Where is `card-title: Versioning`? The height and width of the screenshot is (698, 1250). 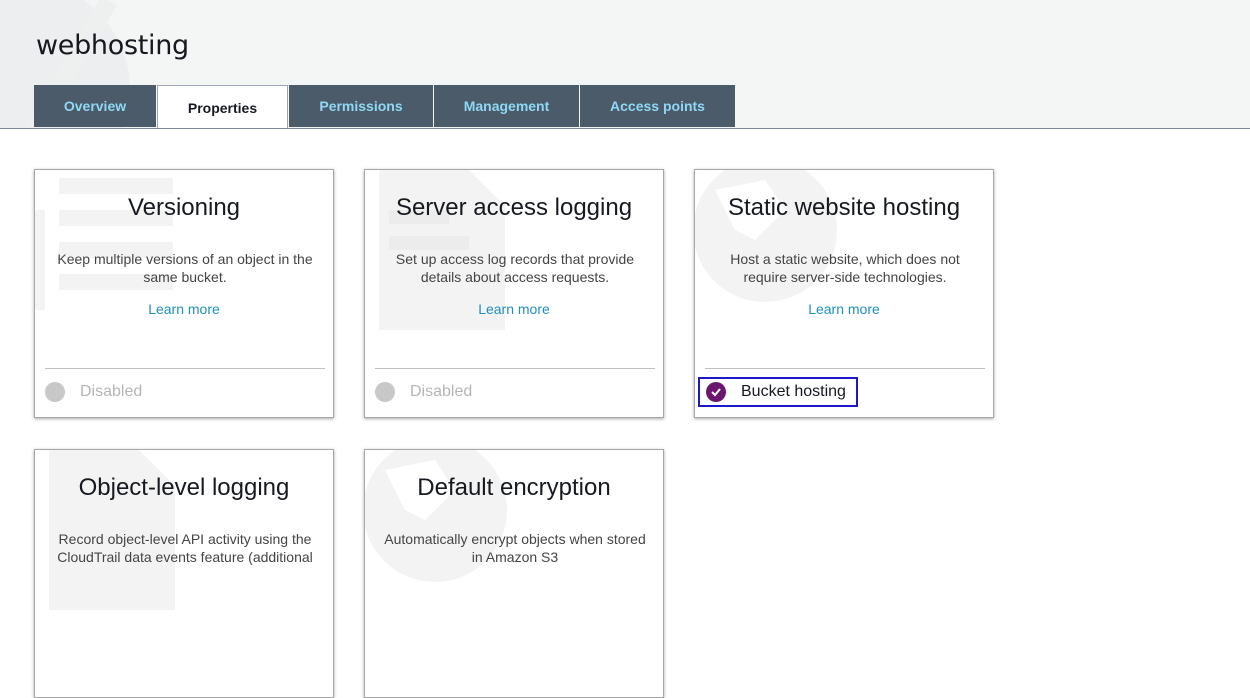
card-title: Versioning is located at coordinates (184, 207).